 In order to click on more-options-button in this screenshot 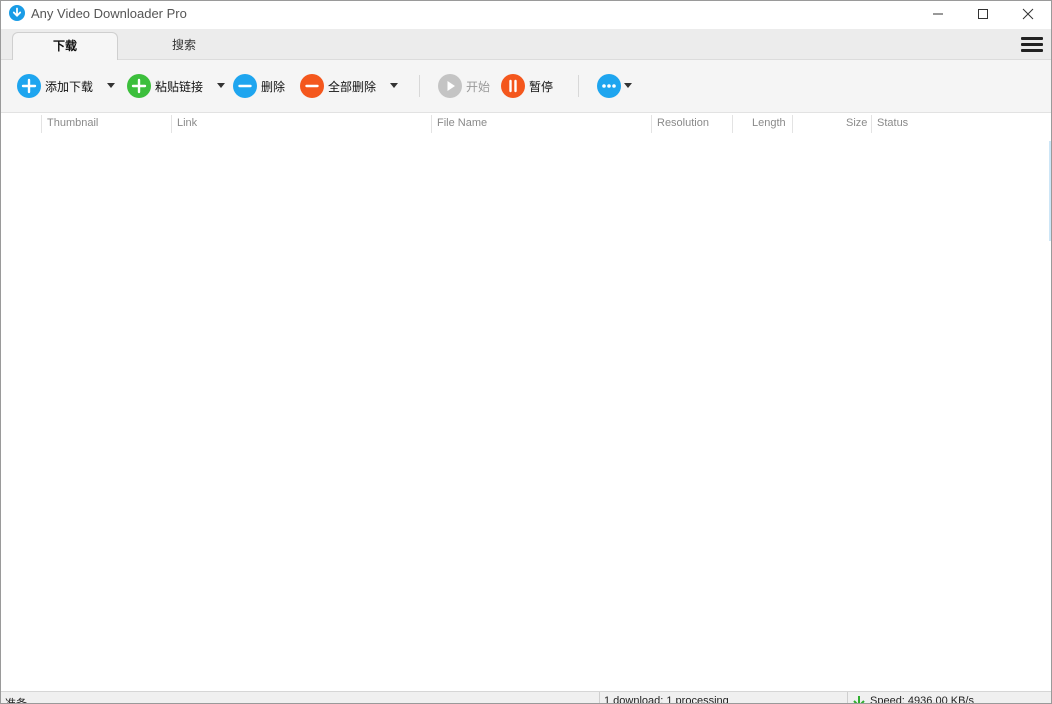, I will do `click(609, 86)`.